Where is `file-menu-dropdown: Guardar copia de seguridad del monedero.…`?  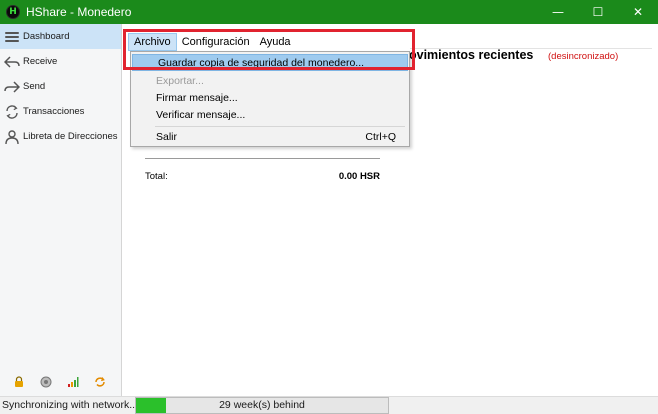 file-menu-dropdown: Guardar copia de seguridad del monedero.… is located at coordinates (270, 99).